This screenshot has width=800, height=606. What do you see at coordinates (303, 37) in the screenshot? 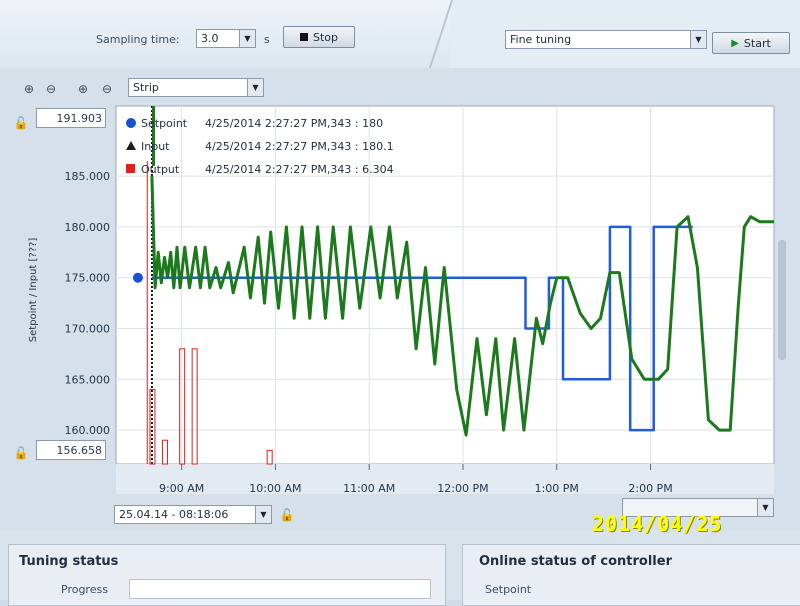
I see `stop-icon` at bounding box center [303, 37].